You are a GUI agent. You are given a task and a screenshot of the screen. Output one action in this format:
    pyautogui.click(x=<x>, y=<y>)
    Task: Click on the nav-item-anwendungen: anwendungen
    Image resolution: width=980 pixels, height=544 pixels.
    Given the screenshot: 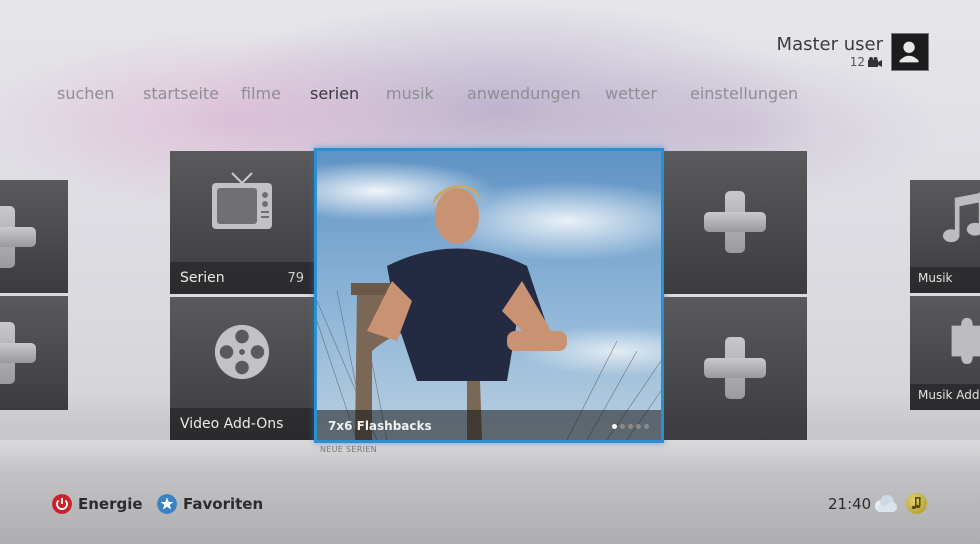 What is the action you would take?
    pyautogui.click(x=524, y=93)
    